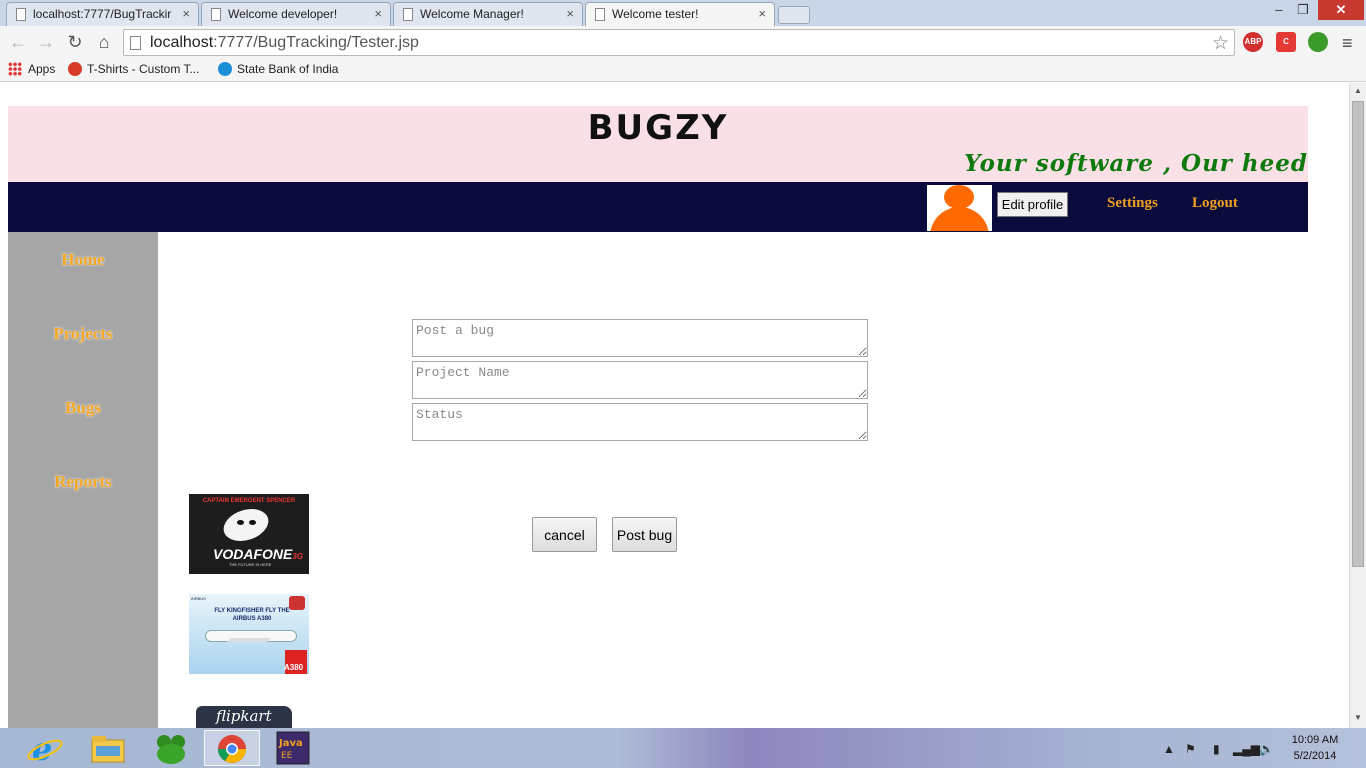 Image resolution: width=1366 pixels, height=772 pixels. Describe the element at coordinates (1341, 10) in the screenshot. I see `close-window-button: ✕` at that location.